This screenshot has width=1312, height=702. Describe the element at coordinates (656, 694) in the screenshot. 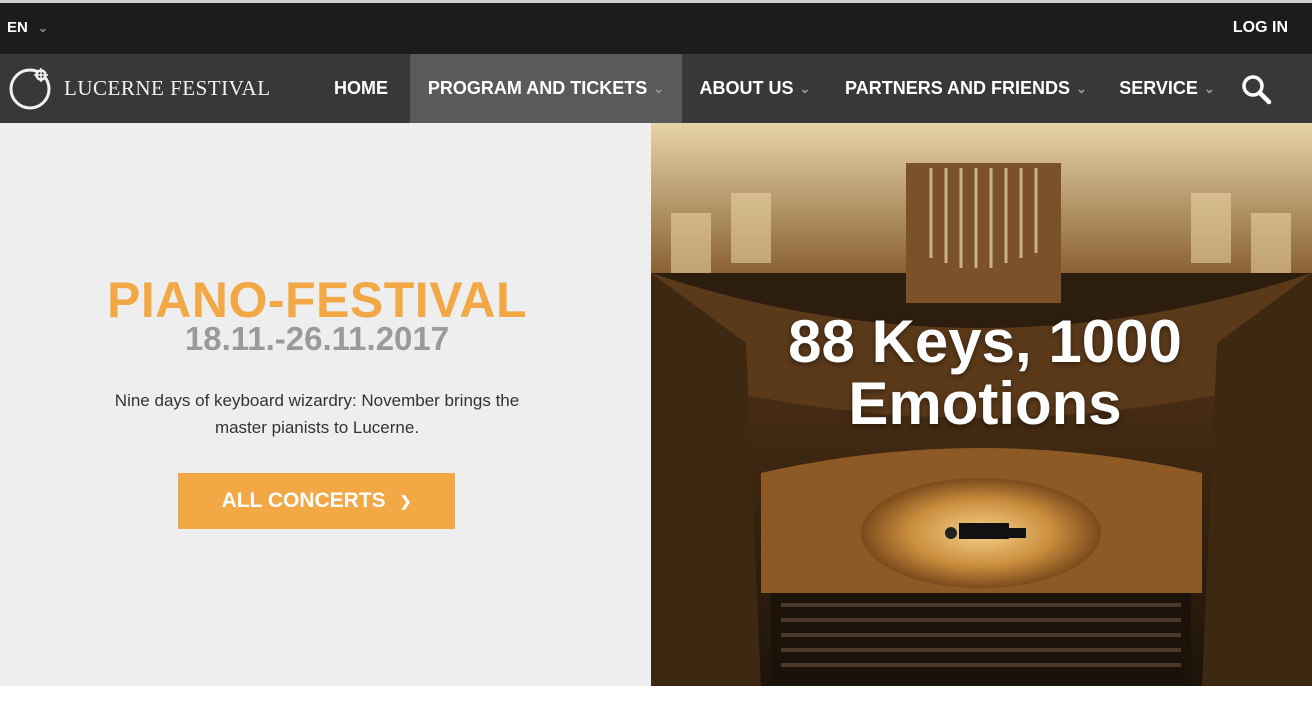

I see `page-bottom-strip` at that location.